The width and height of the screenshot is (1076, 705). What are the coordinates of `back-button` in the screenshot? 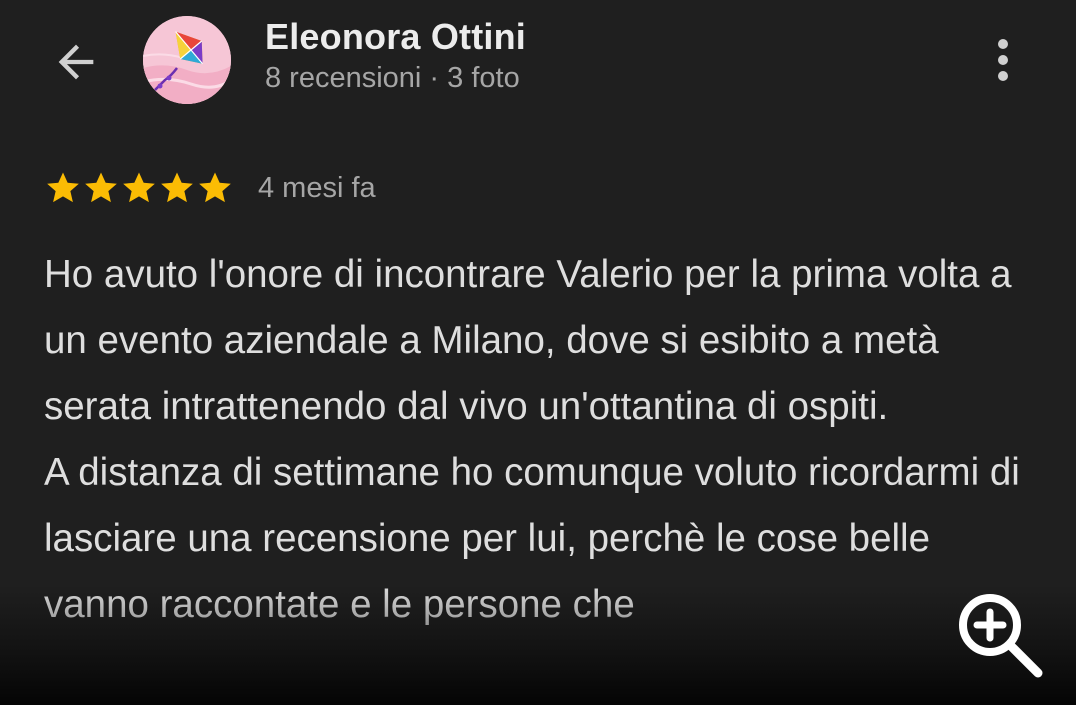 It's located at (76, 62).